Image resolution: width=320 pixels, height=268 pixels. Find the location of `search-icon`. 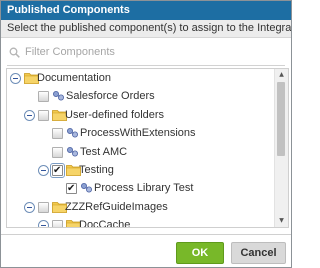

search-icon is located at coordinates (14, 52).